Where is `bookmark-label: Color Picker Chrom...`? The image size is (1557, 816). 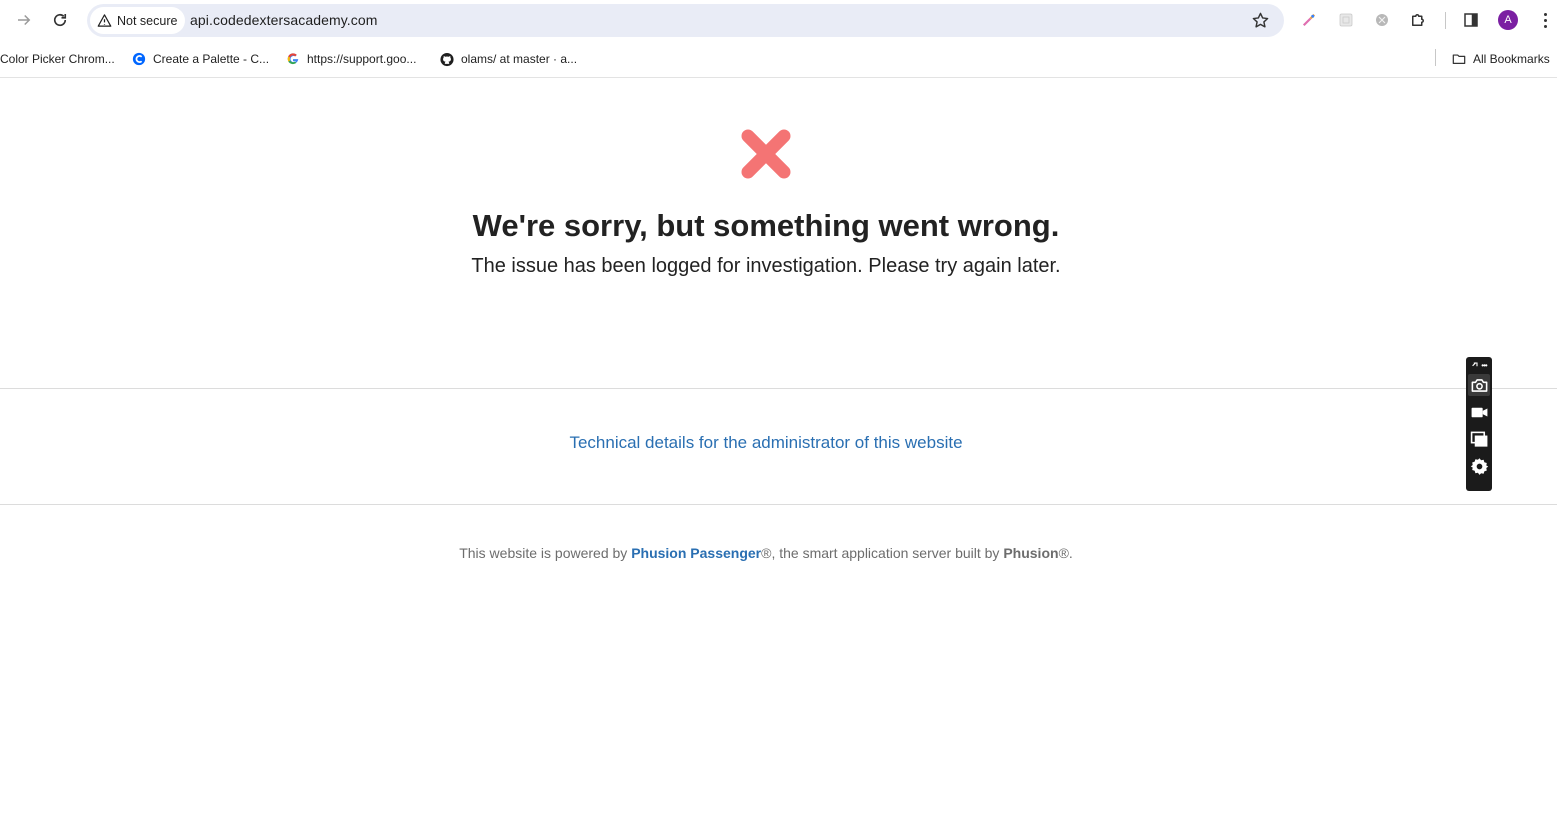
bookmark-label: Color Picker Chrom... is located at coordinates (57, 59).